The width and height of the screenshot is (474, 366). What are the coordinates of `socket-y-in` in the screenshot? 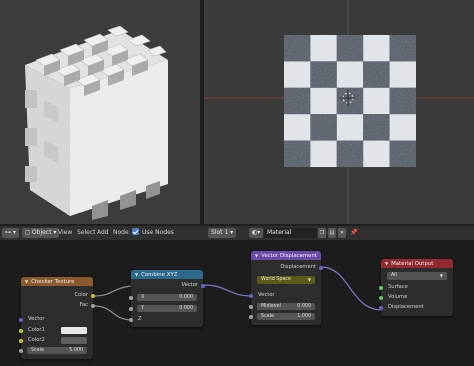 It's located at (131, 308).